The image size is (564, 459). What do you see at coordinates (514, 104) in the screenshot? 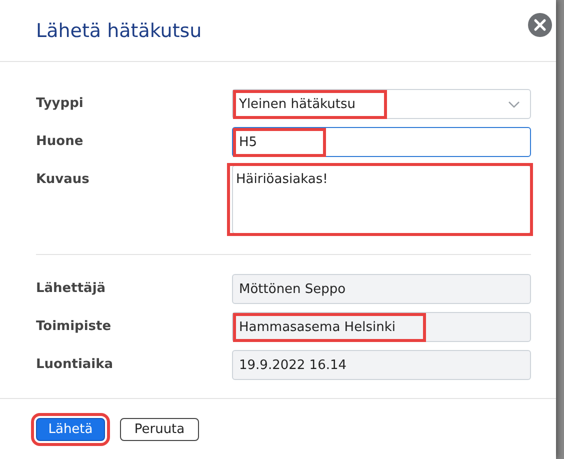
I see `chevron-down-icon` at bounding box center [514, 104].